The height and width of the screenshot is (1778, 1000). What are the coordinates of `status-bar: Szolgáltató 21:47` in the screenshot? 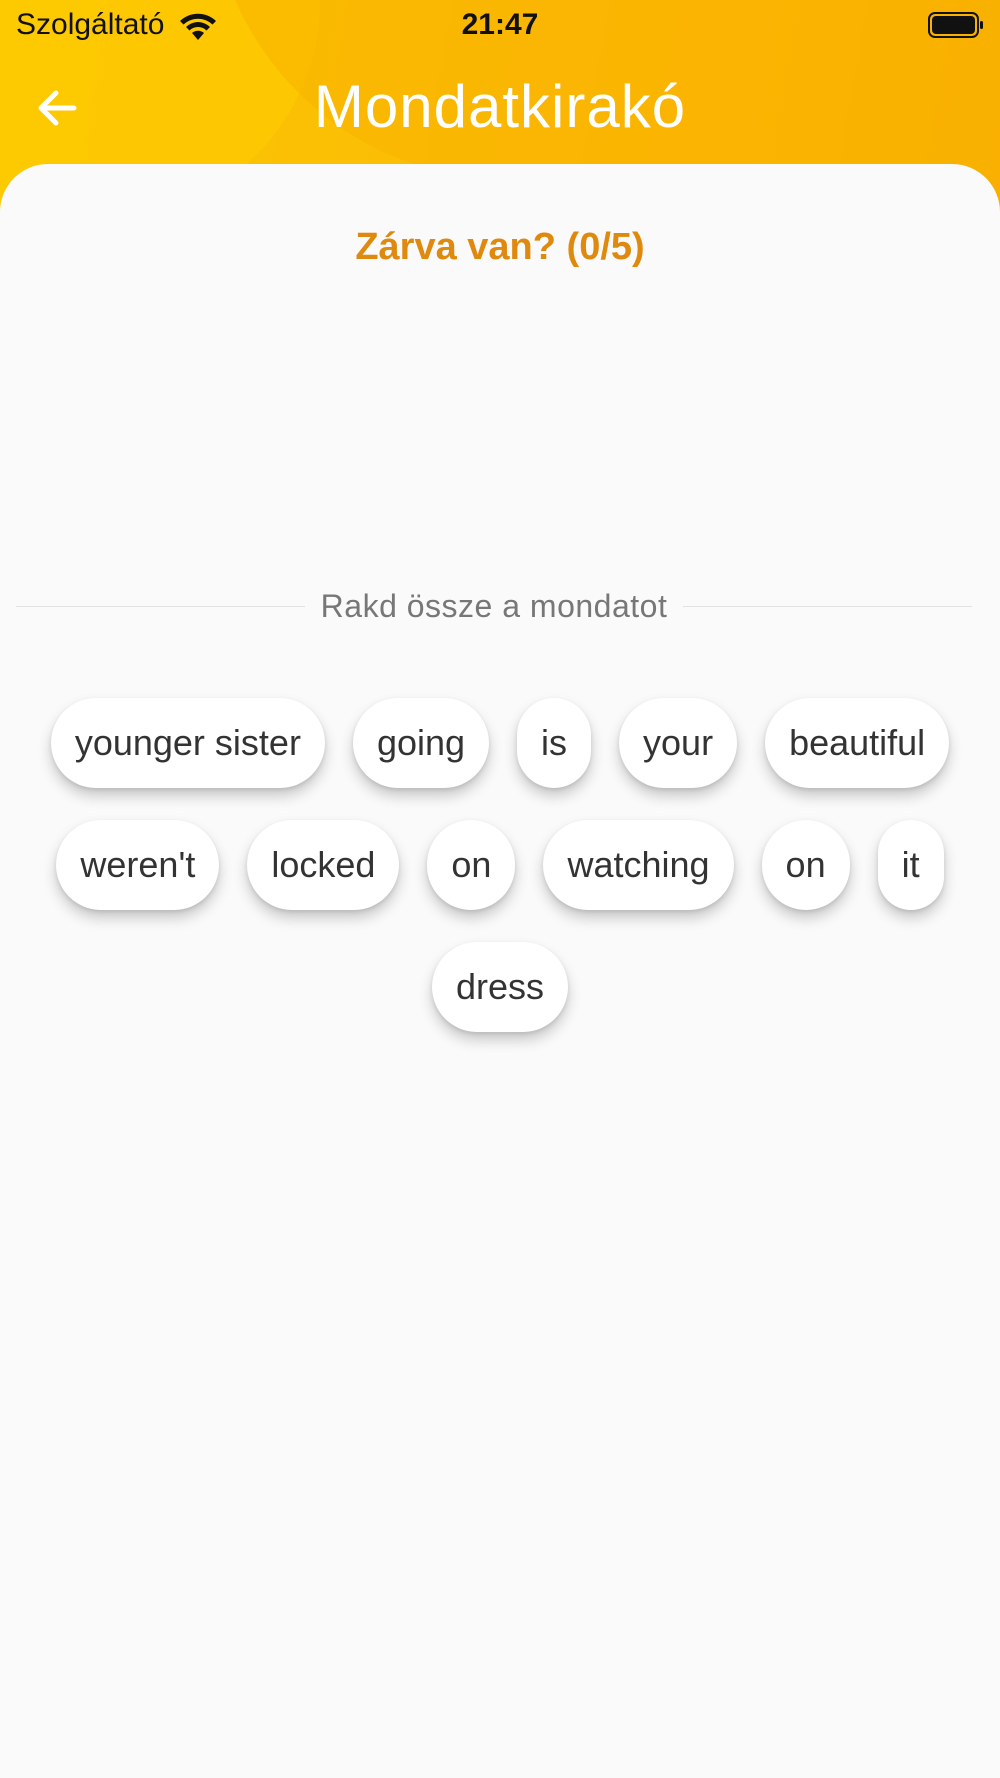 It's located at (500, 25).